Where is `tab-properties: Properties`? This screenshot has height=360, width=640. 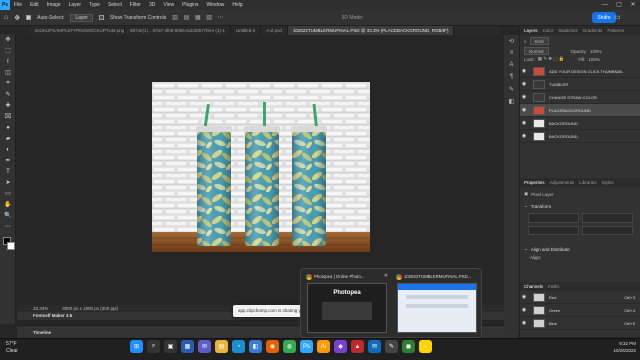 tab-properties: Properties is located at coordinates (534, 182).